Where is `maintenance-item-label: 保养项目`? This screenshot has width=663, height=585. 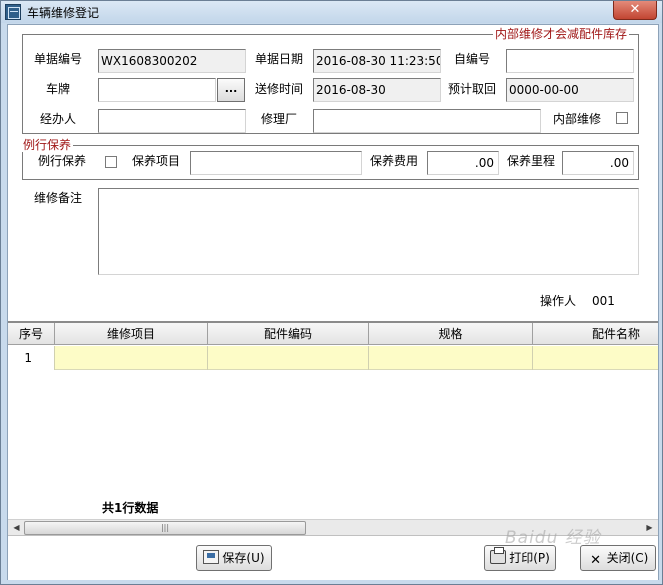
maintenance-item-label: 保养项目 is located at coordinates (156, 161).